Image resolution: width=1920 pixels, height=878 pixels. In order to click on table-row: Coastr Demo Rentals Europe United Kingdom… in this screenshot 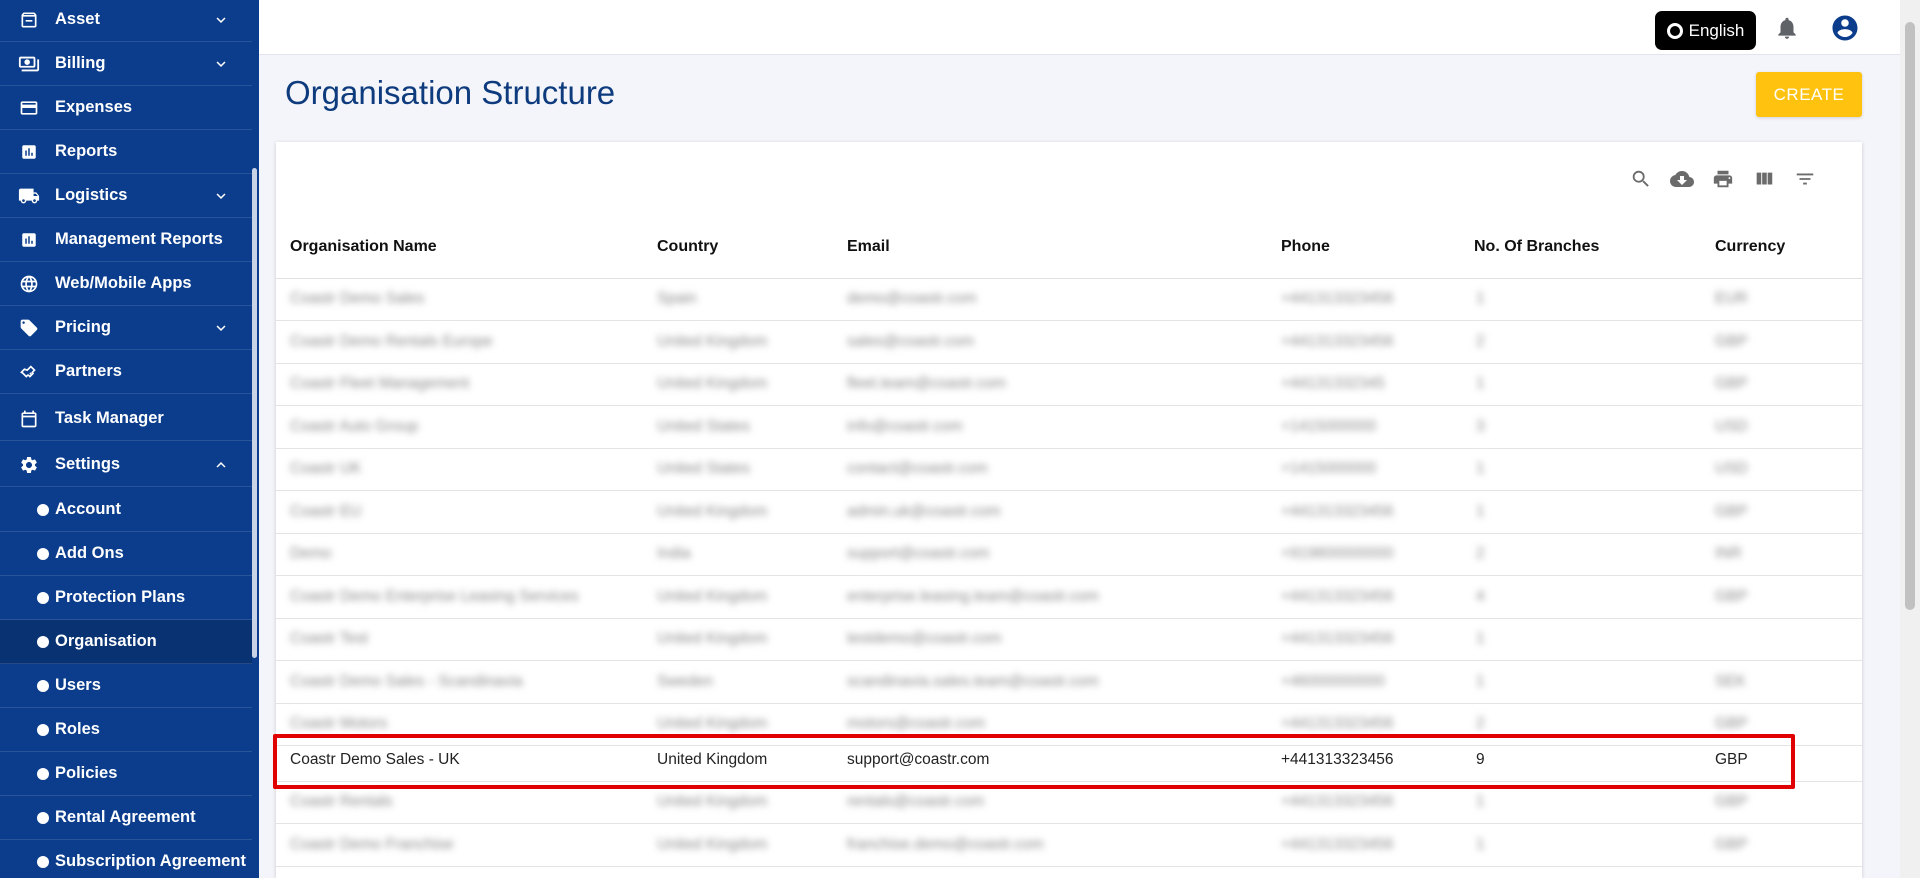, I will do `click(1069, 343)`.